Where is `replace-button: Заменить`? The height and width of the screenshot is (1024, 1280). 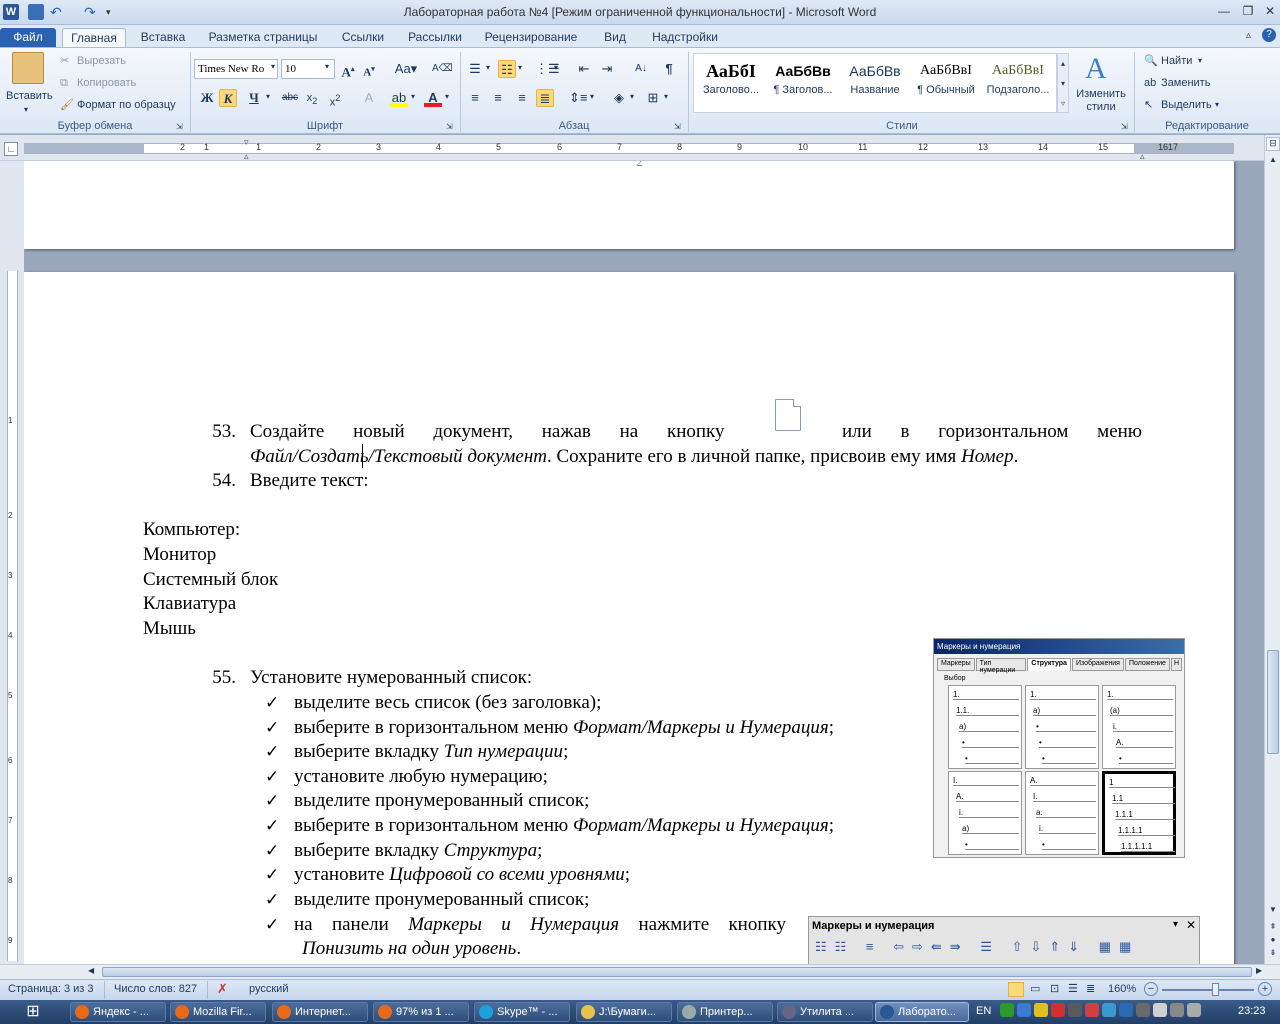
replace-button: Заменить is located at coordinates (1185, 83).